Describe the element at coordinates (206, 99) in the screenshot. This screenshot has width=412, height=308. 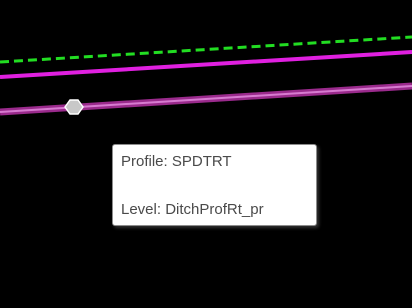
I see `selected-profile-line` at that location.